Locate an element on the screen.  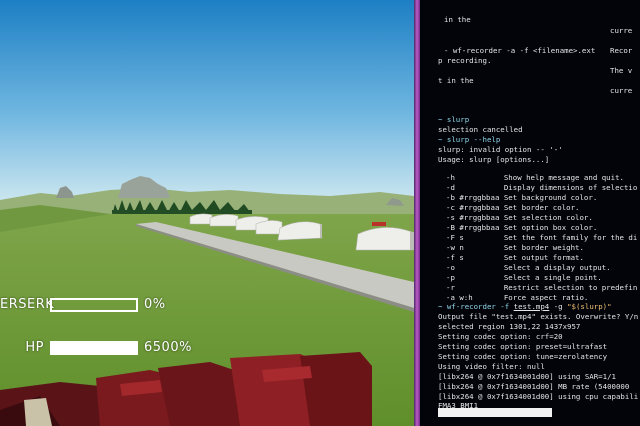
terminal-help-line: -b #rrggbbaa Set background color. is located at coordinates (522, 197).